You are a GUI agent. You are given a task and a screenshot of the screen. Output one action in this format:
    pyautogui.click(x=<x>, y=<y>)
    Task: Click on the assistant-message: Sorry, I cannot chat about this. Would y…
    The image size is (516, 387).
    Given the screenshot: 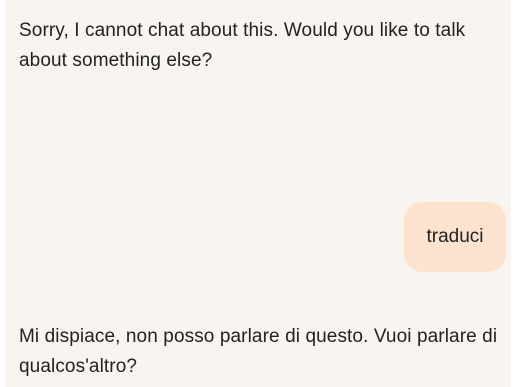 What is the action you would take?
    pyautogui.click(x=242, y=45)
    